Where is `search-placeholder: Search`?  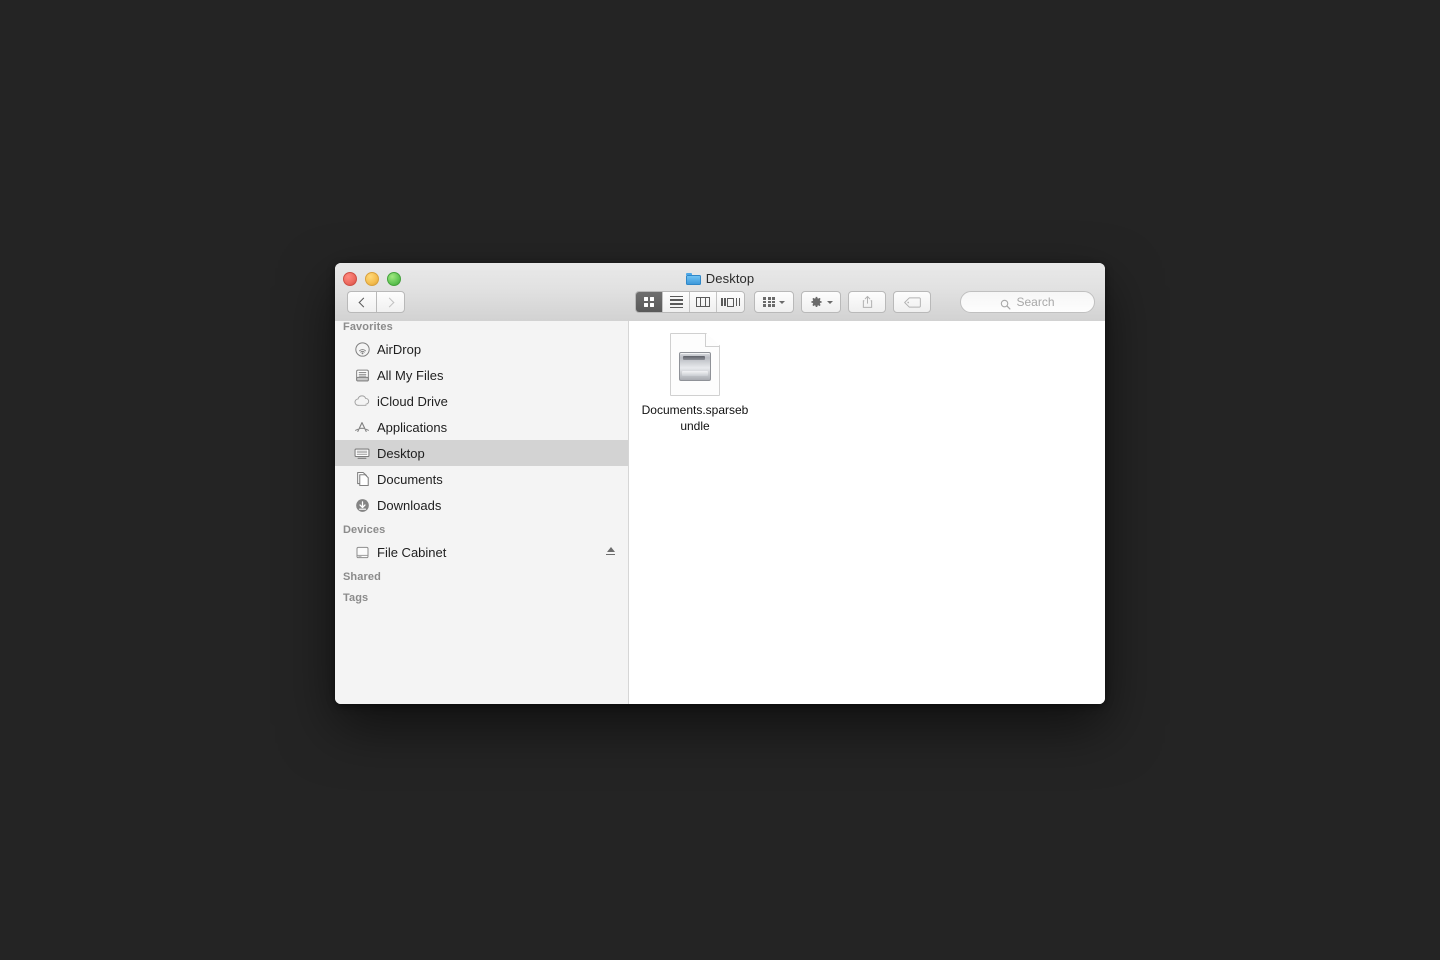
search-placeholder: Search is located at coordinates (1035, 302).